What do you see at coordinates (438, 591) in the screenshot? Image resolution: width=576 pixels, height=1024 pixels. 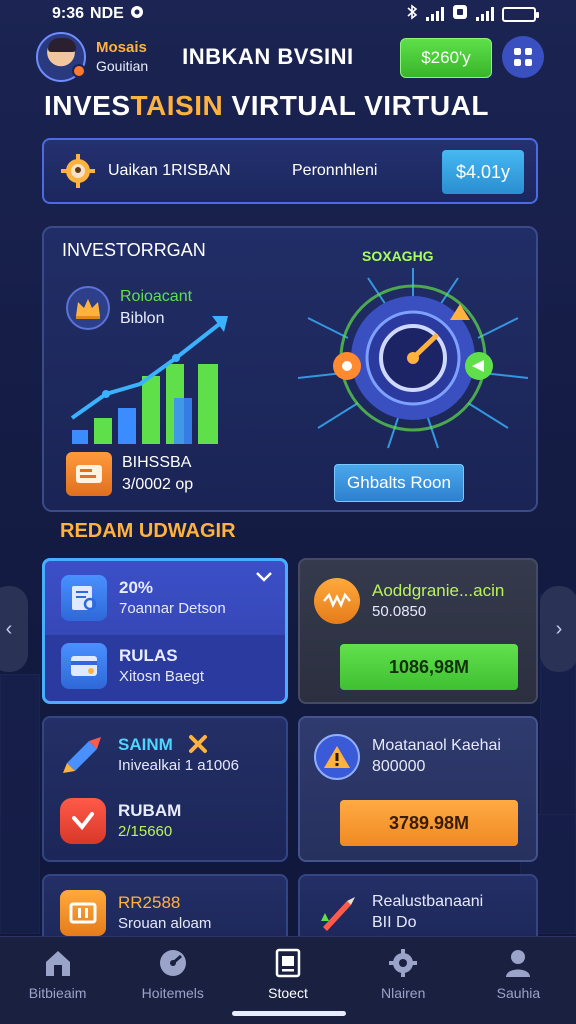 I see `card2-title: Aoddgranie...acin` at bounding box center [438, 591].